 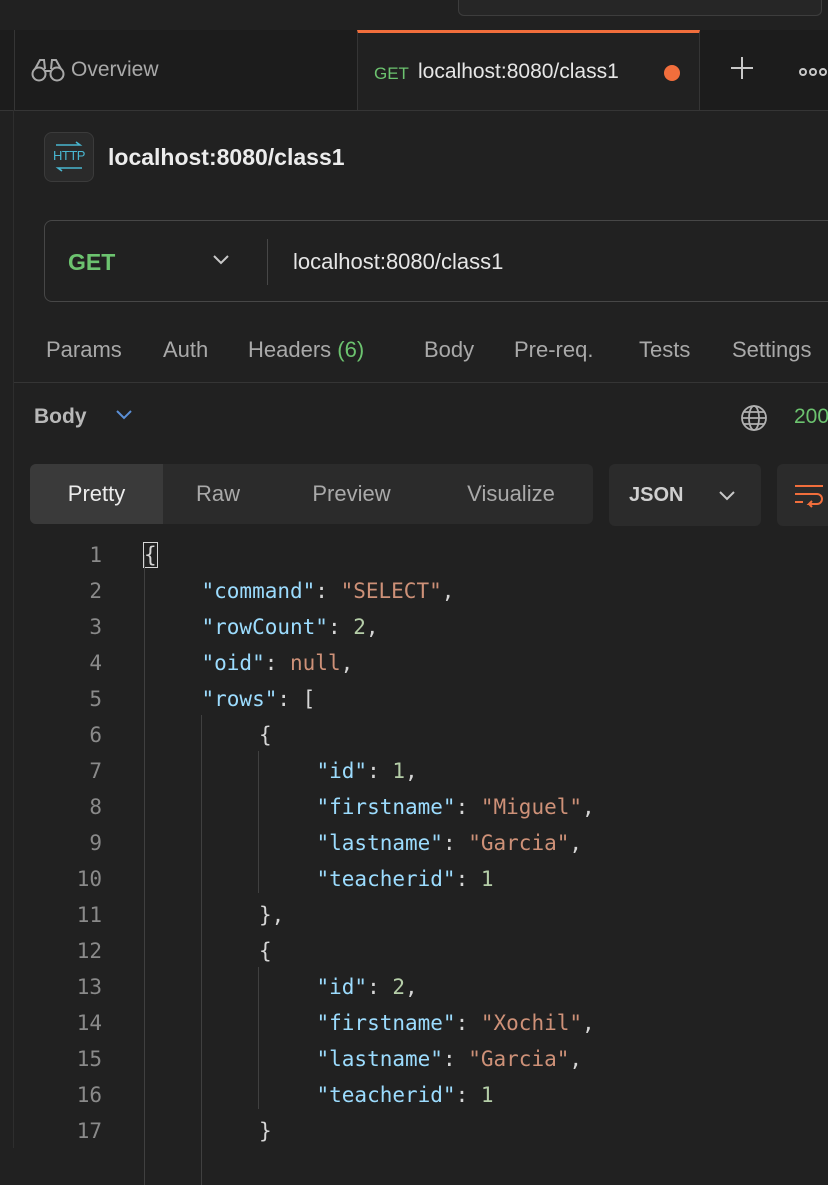 What do you see at coordinates (226, 157) in the screenshot?
I see `request-title: localhost:8080/class1` at bounding box center [226, 157].